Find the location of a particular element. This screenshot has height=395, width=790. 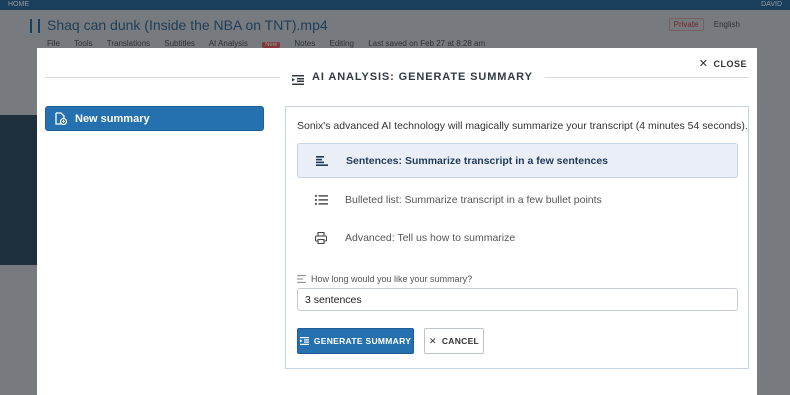

option-advanced: Advanced: Tell us how to summarize is located at coordinates (517, 237).